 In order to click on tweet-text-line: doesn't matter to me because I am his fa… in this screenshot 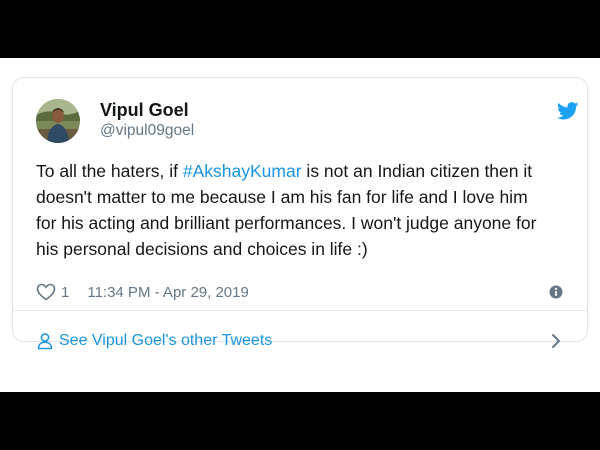, I will do `click(282, 197)`.